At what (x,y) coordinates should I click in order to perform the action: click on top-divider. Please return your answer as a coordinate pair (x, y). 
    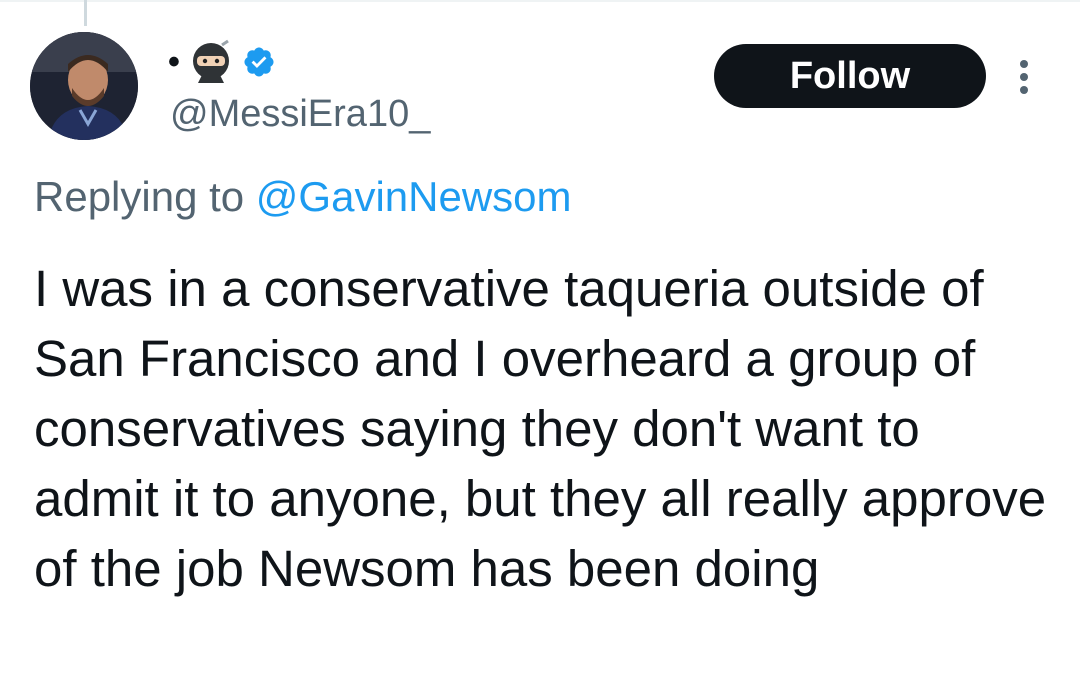
    Looking at the image, I should click on (540, 1).